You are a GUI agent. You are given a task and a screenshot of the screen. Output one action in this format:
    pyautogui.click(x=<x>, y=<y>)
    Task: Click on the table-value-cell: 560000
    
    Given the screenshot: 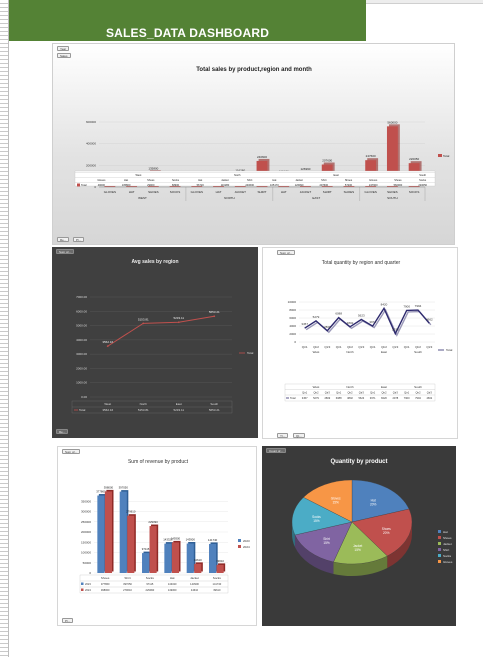 What is the action you would take?
    pyautogui.click(x=398, y=185)
    